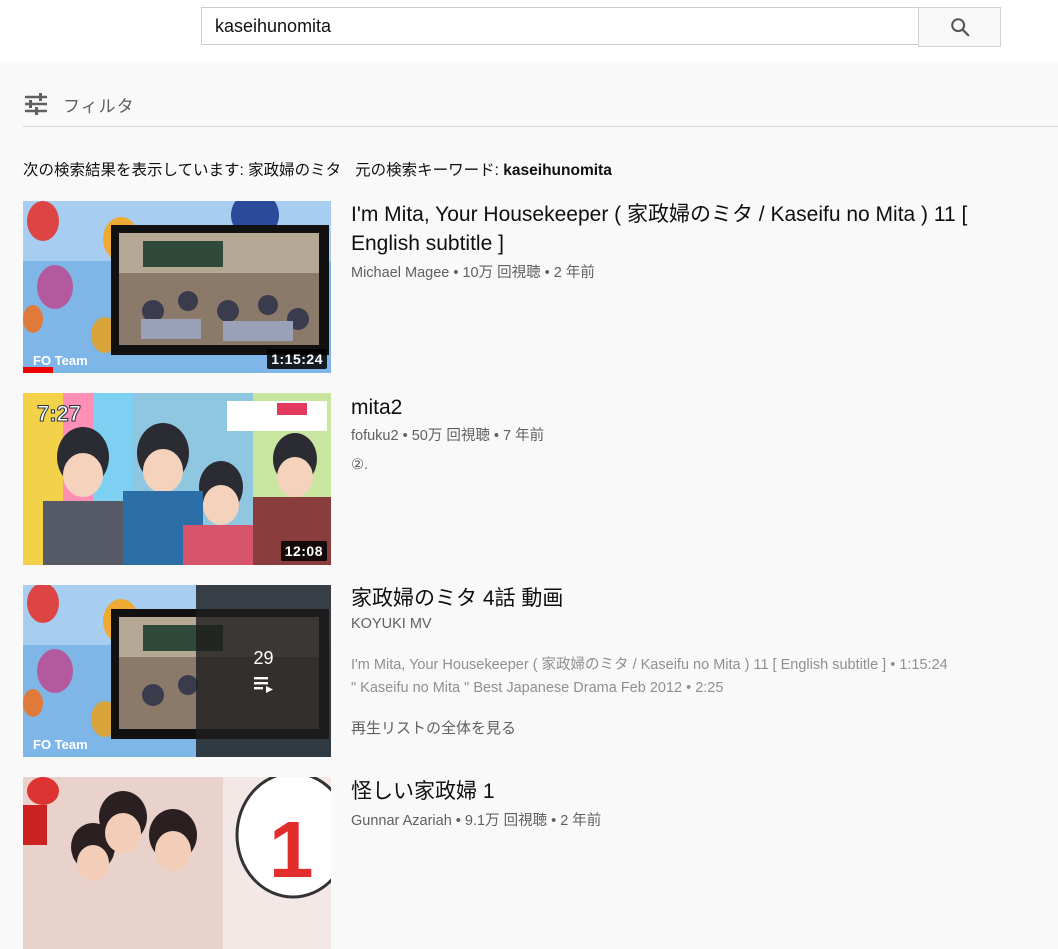 This screenshot has width=1058, height=949. I want to click on video-meta: Gunnar Azariah • 9.1万 回視聴 • 2 年前, so click(476, 821).